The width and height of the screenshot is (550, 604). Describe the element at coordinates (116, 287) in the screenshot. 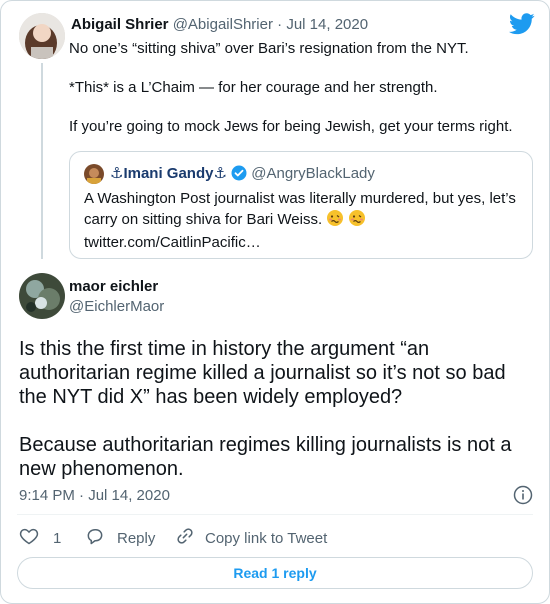

I see `main-author-name: maor eichler` at that location.